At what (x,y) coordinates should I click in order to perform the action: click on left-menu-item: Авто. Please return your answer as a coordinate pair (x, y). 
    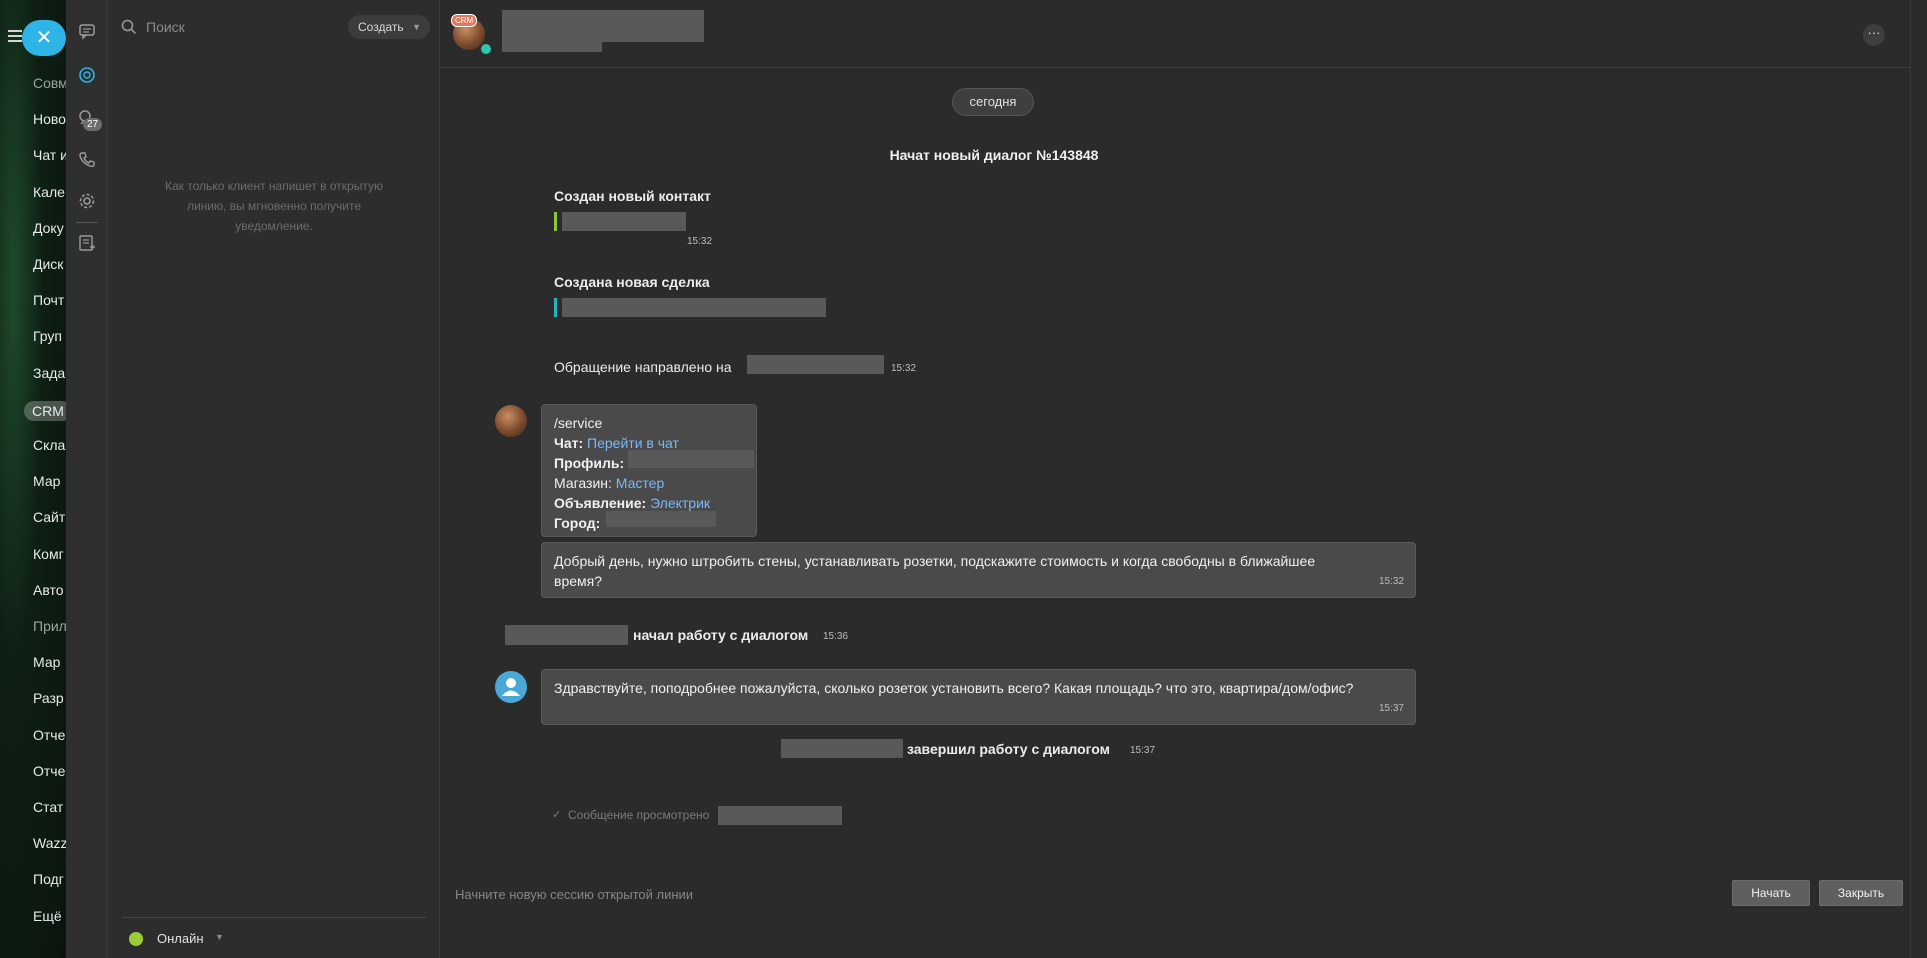
    Looking at the image, I should click on (48, 590).